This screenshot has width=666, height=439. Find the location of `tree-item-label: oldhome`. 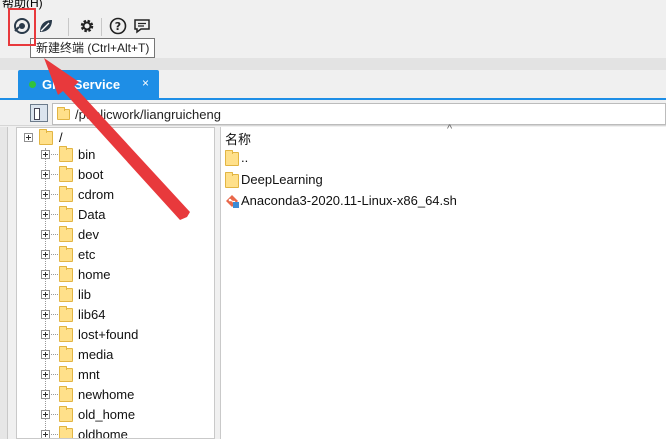

tree-item-label: oldhome is located at coordinates (103, 433).